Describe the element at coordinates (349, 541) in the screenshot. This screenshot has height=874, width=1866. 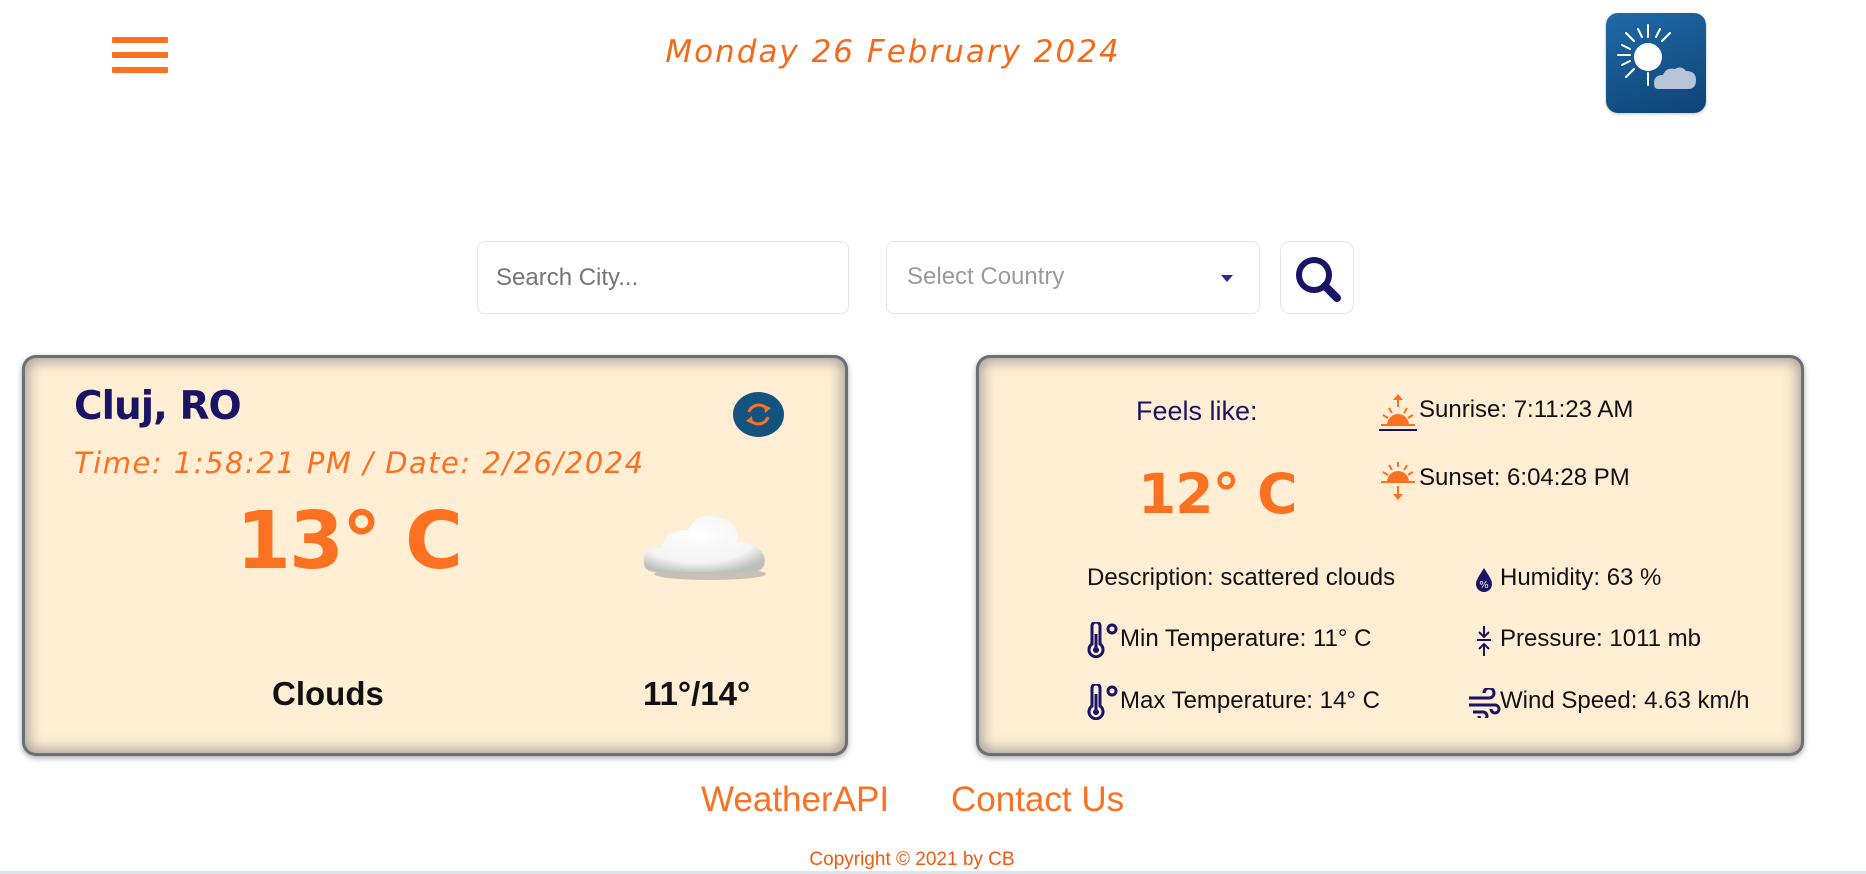
I see `current-temperature: 13° C` at that location.